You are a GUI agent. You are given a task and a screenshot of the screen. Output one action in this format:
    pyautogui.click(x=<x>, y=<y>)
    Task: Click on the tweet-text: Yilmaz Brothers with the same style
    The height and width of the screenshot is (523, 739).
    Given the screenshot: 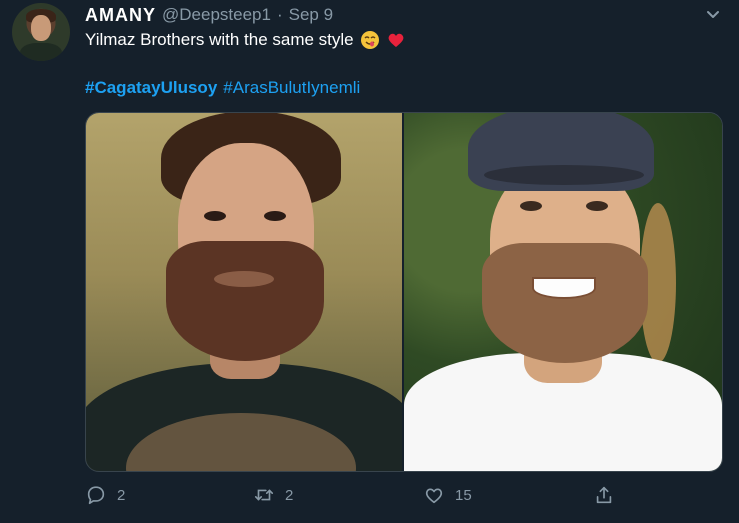 What is the action you would take?
    pyautogui.click(x=245, y=40)
    